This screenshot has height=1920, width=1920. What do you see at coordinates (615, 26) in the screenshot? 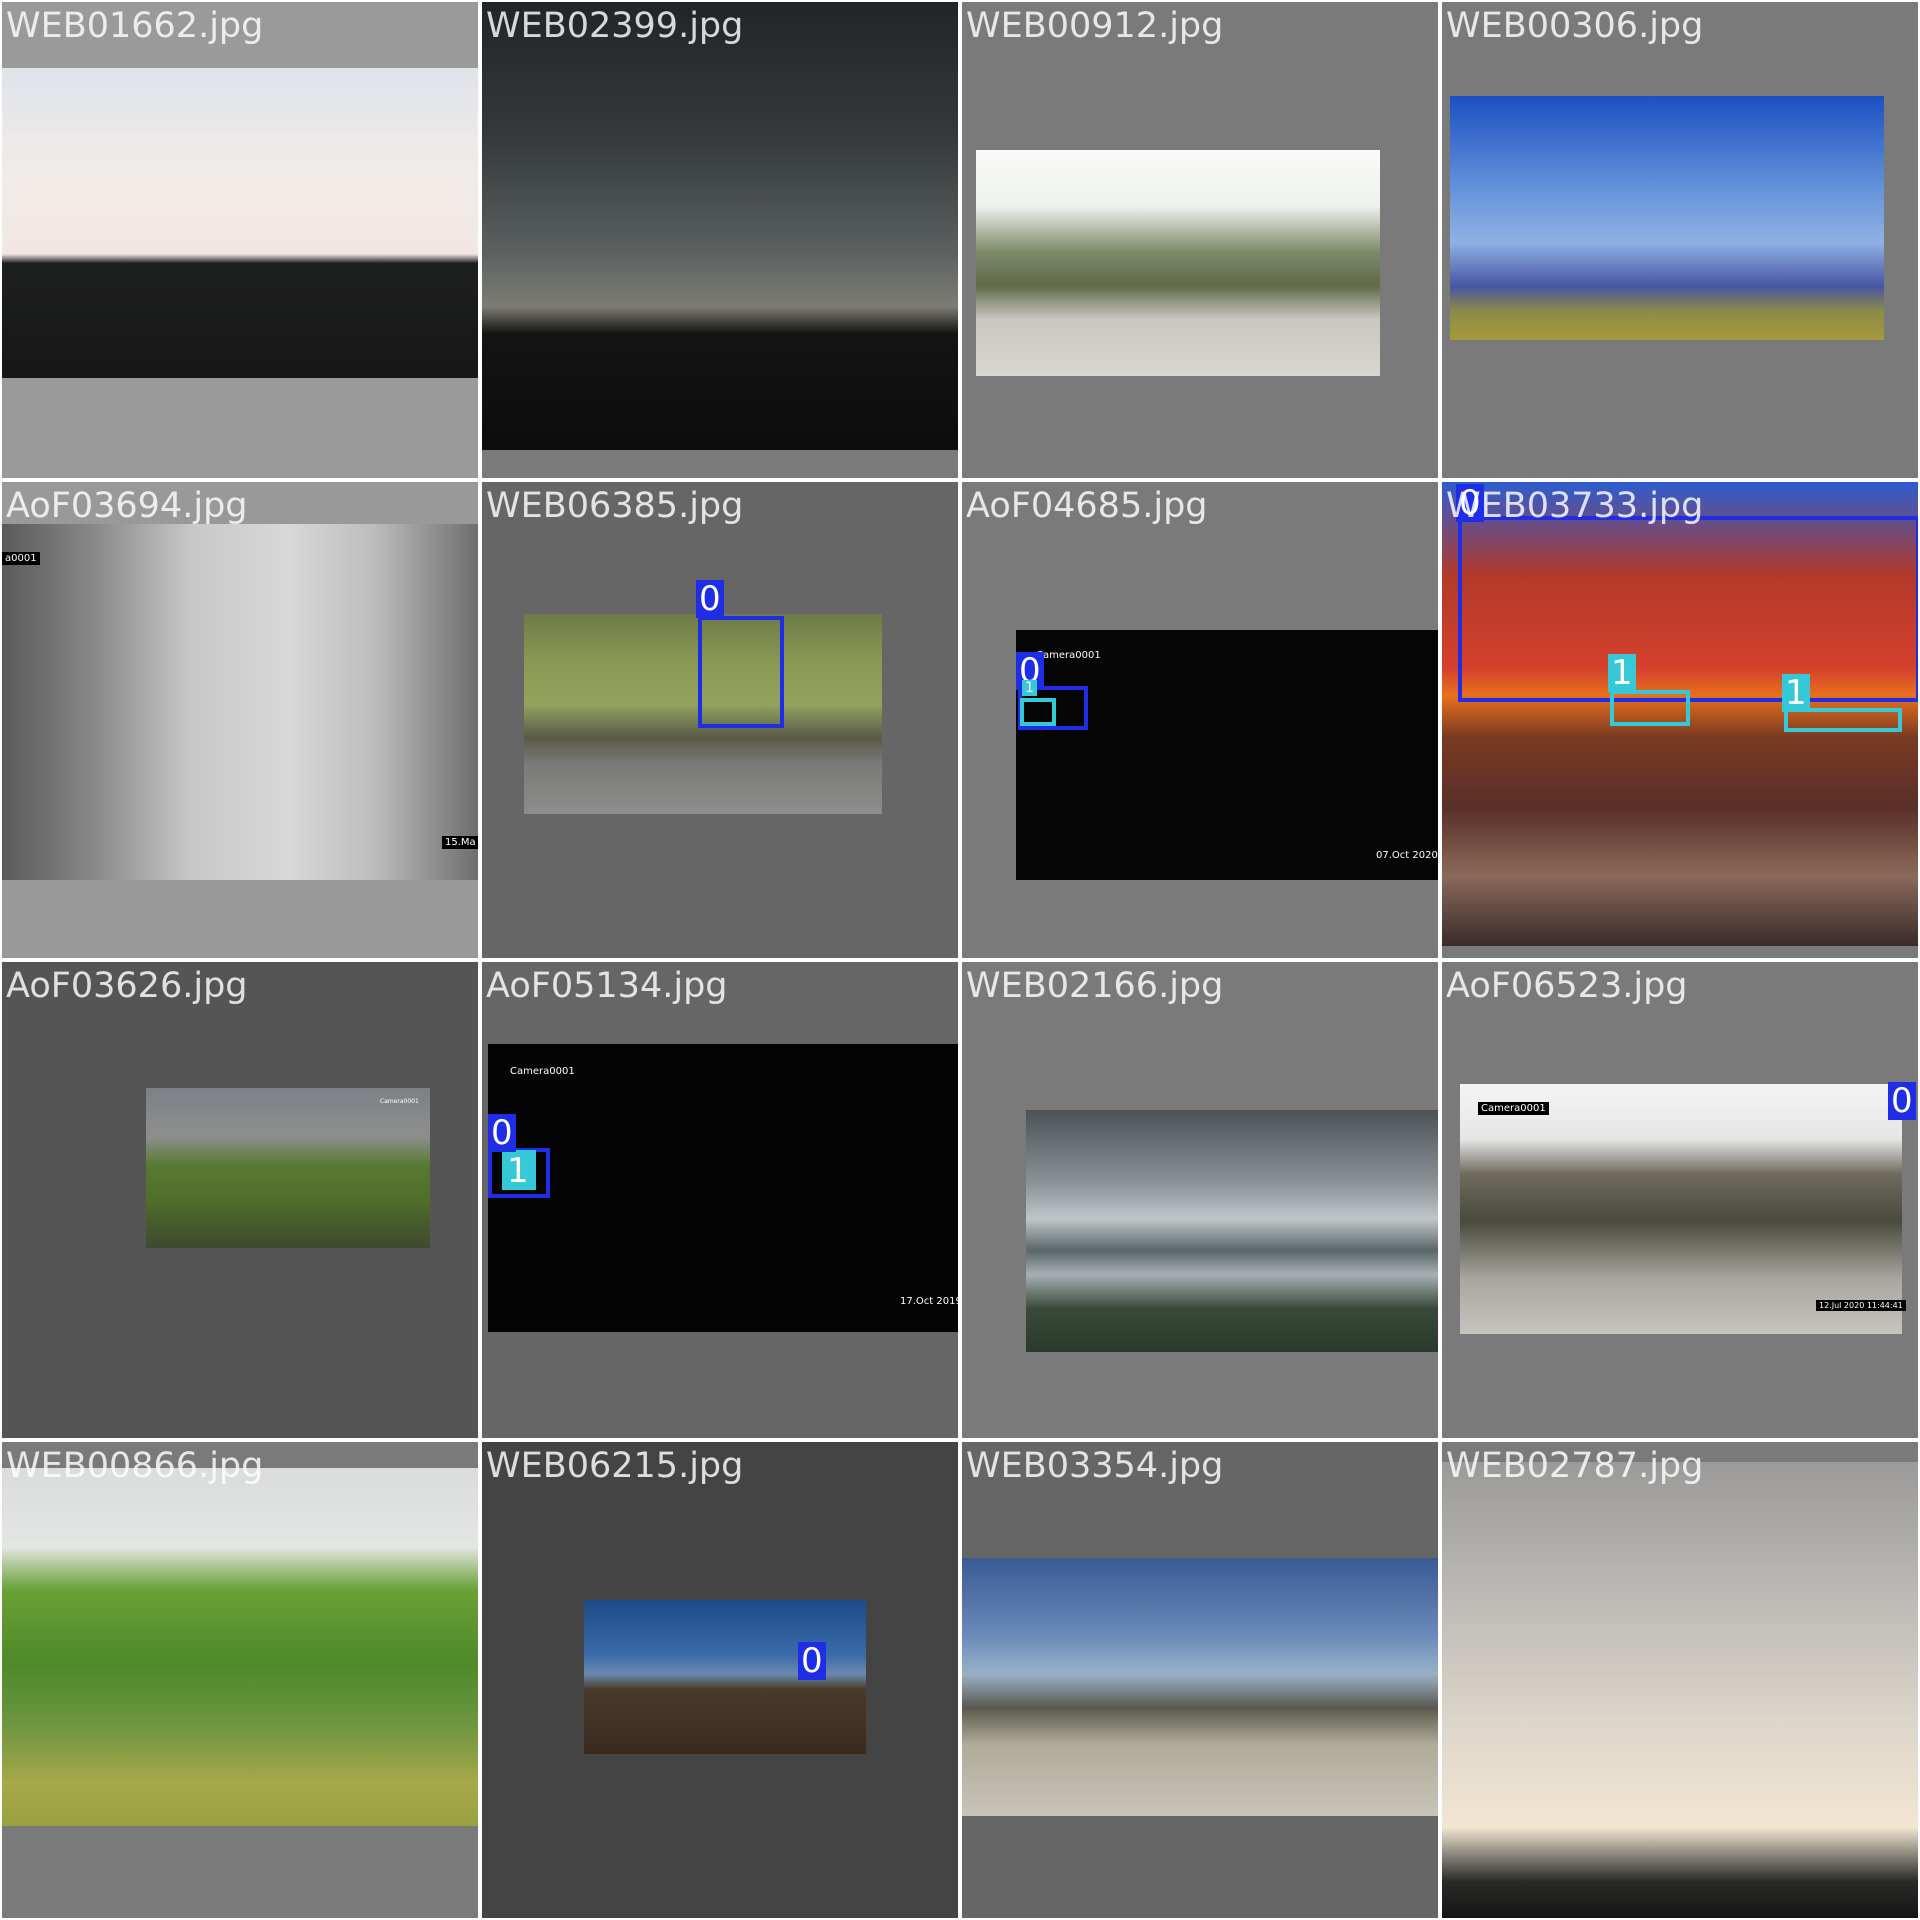
I see `filename-label: WEB02399.jpg` at bounding box center [615, 26].